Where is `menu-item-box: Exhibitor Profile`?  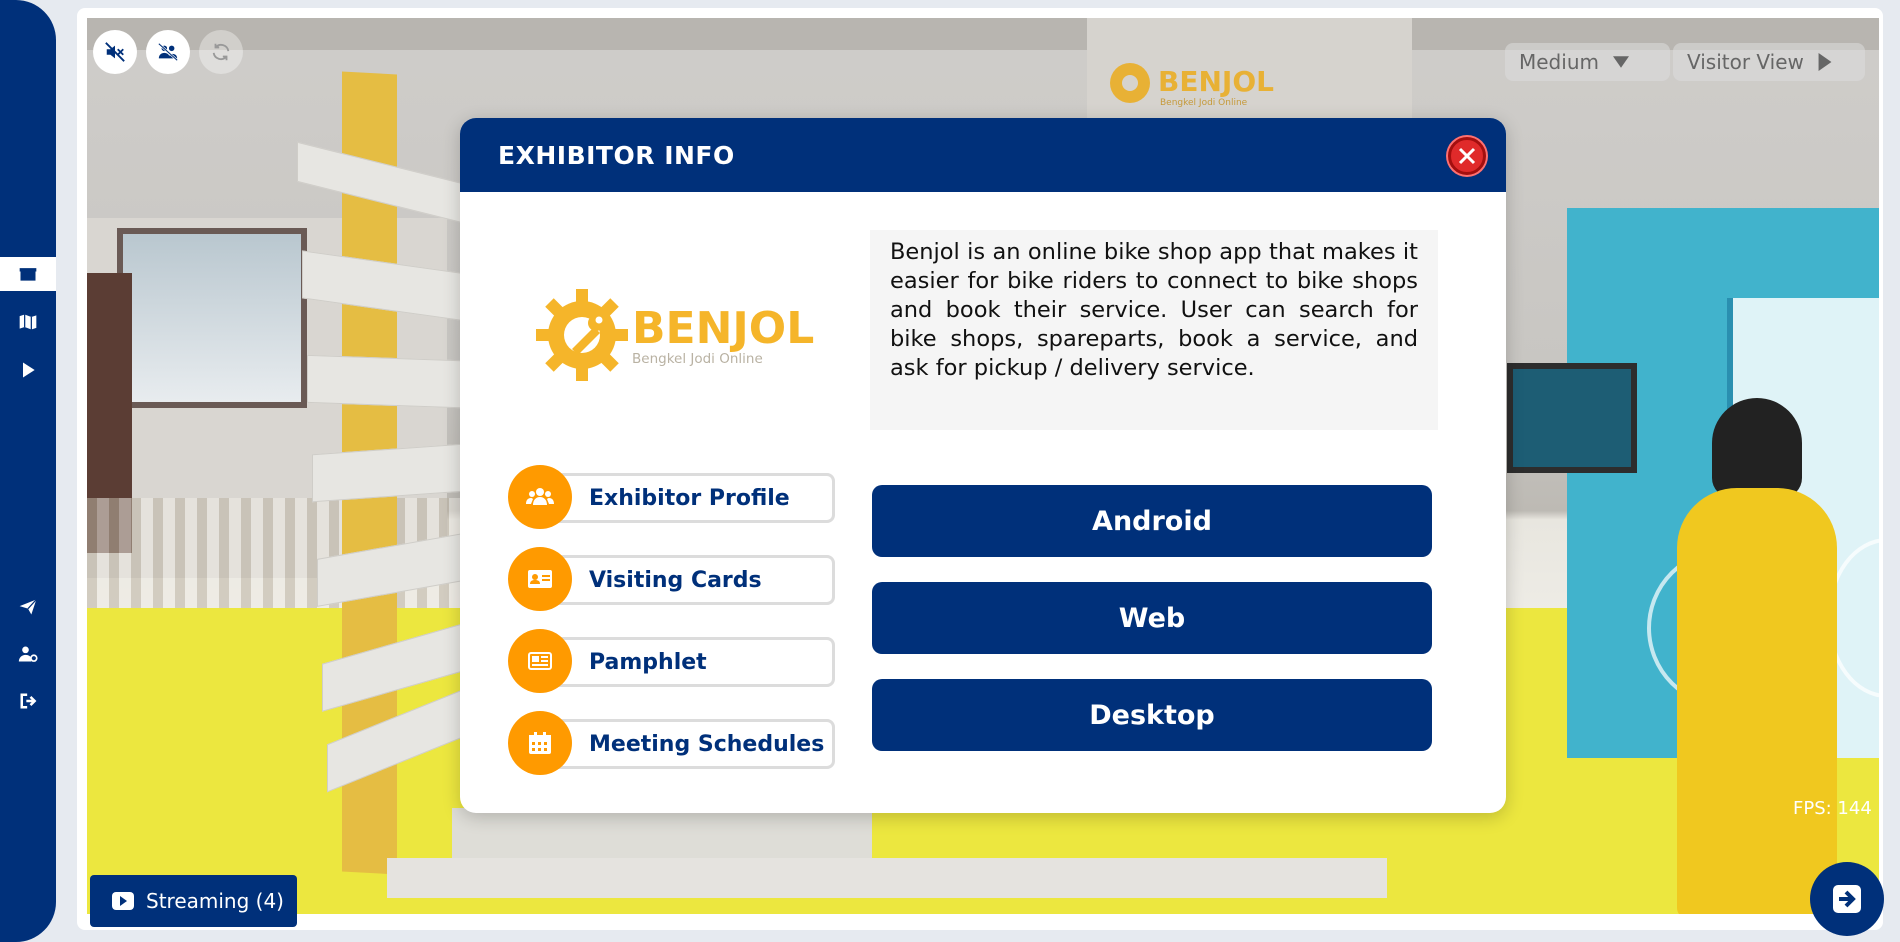 menu-item-box: Exhibitor Profile is located at coordinates (686, 498).